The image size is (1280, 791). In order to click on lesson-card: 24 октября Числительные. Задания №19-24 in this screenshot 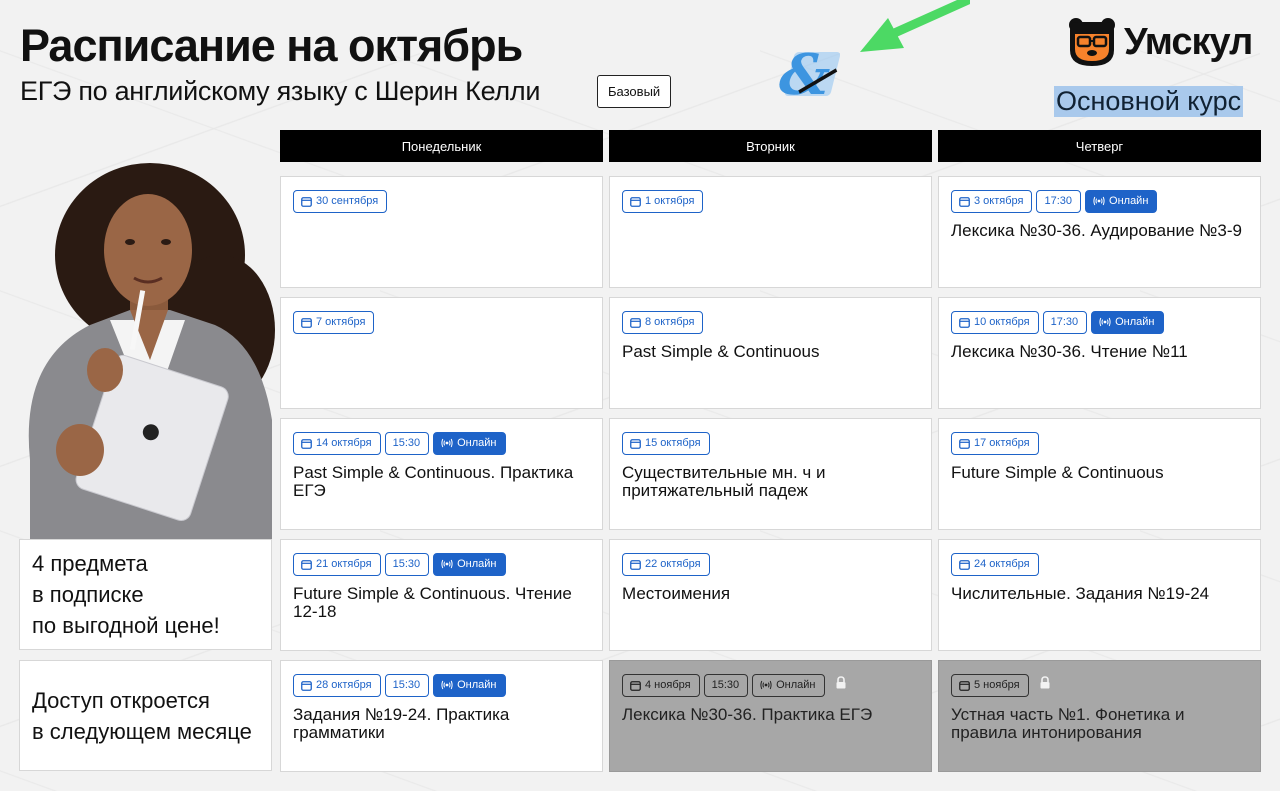, I will do `click(1099, 595)`.